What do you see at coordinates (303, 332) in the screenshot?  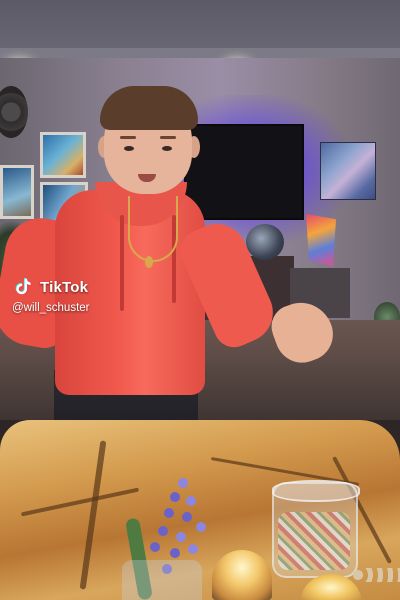 I see `right-hand` at bounding box center [303, 332].